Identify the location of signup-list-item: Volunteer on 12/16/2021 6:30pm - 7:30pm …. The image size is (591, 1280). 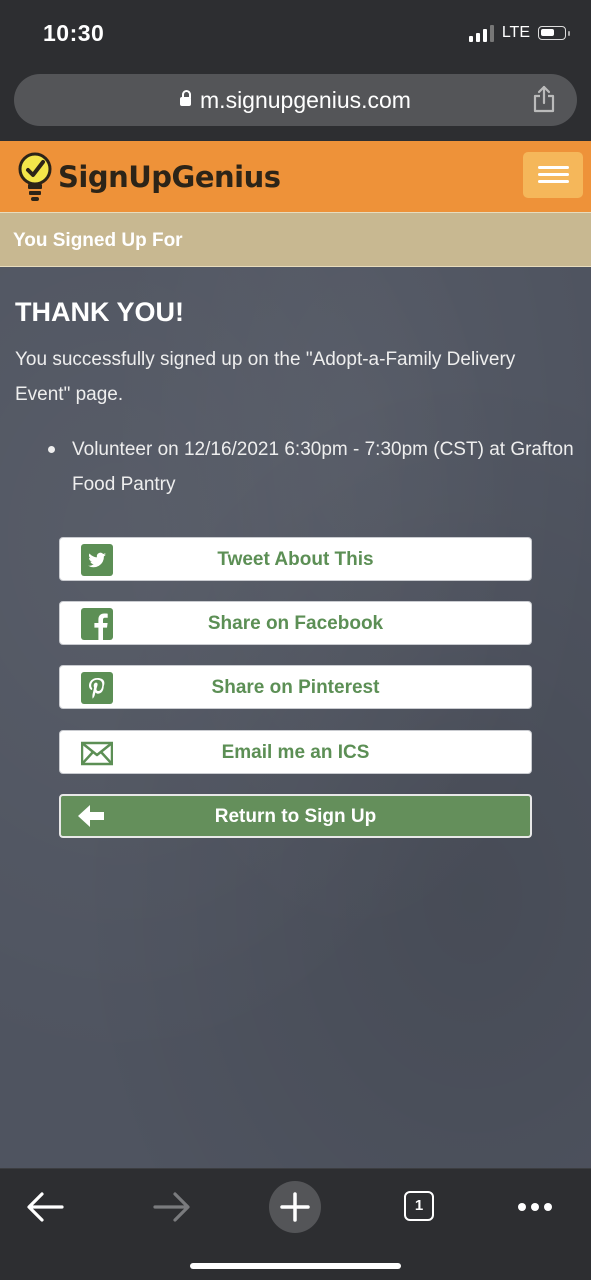
(319, 467).